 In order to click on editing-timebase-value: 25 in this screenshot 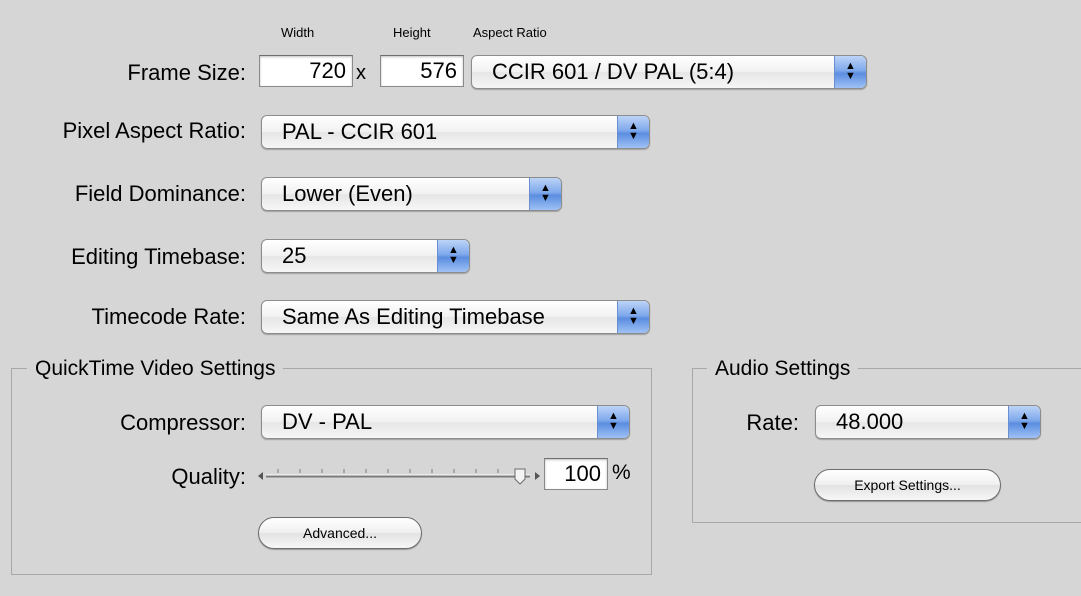, I will do `click(294, 255)`.